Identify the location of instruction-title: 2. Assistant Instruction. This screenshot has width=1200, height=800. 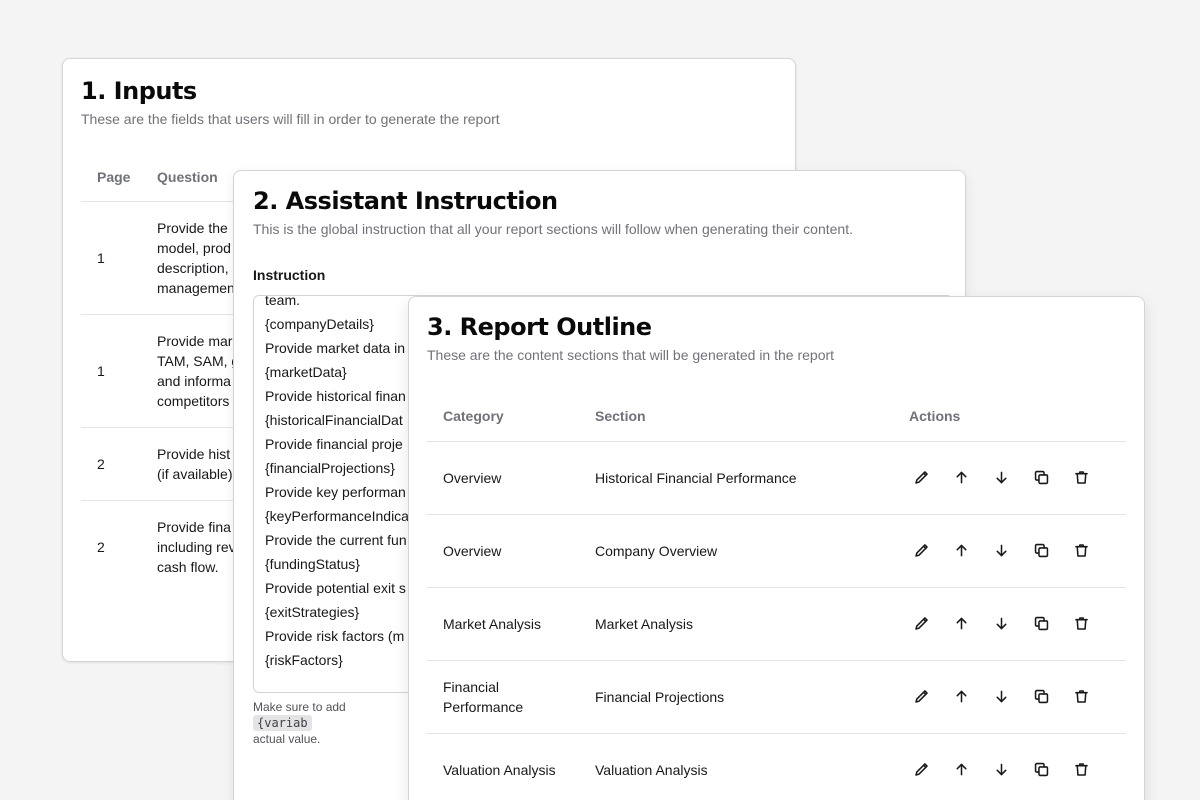
(405, 201).